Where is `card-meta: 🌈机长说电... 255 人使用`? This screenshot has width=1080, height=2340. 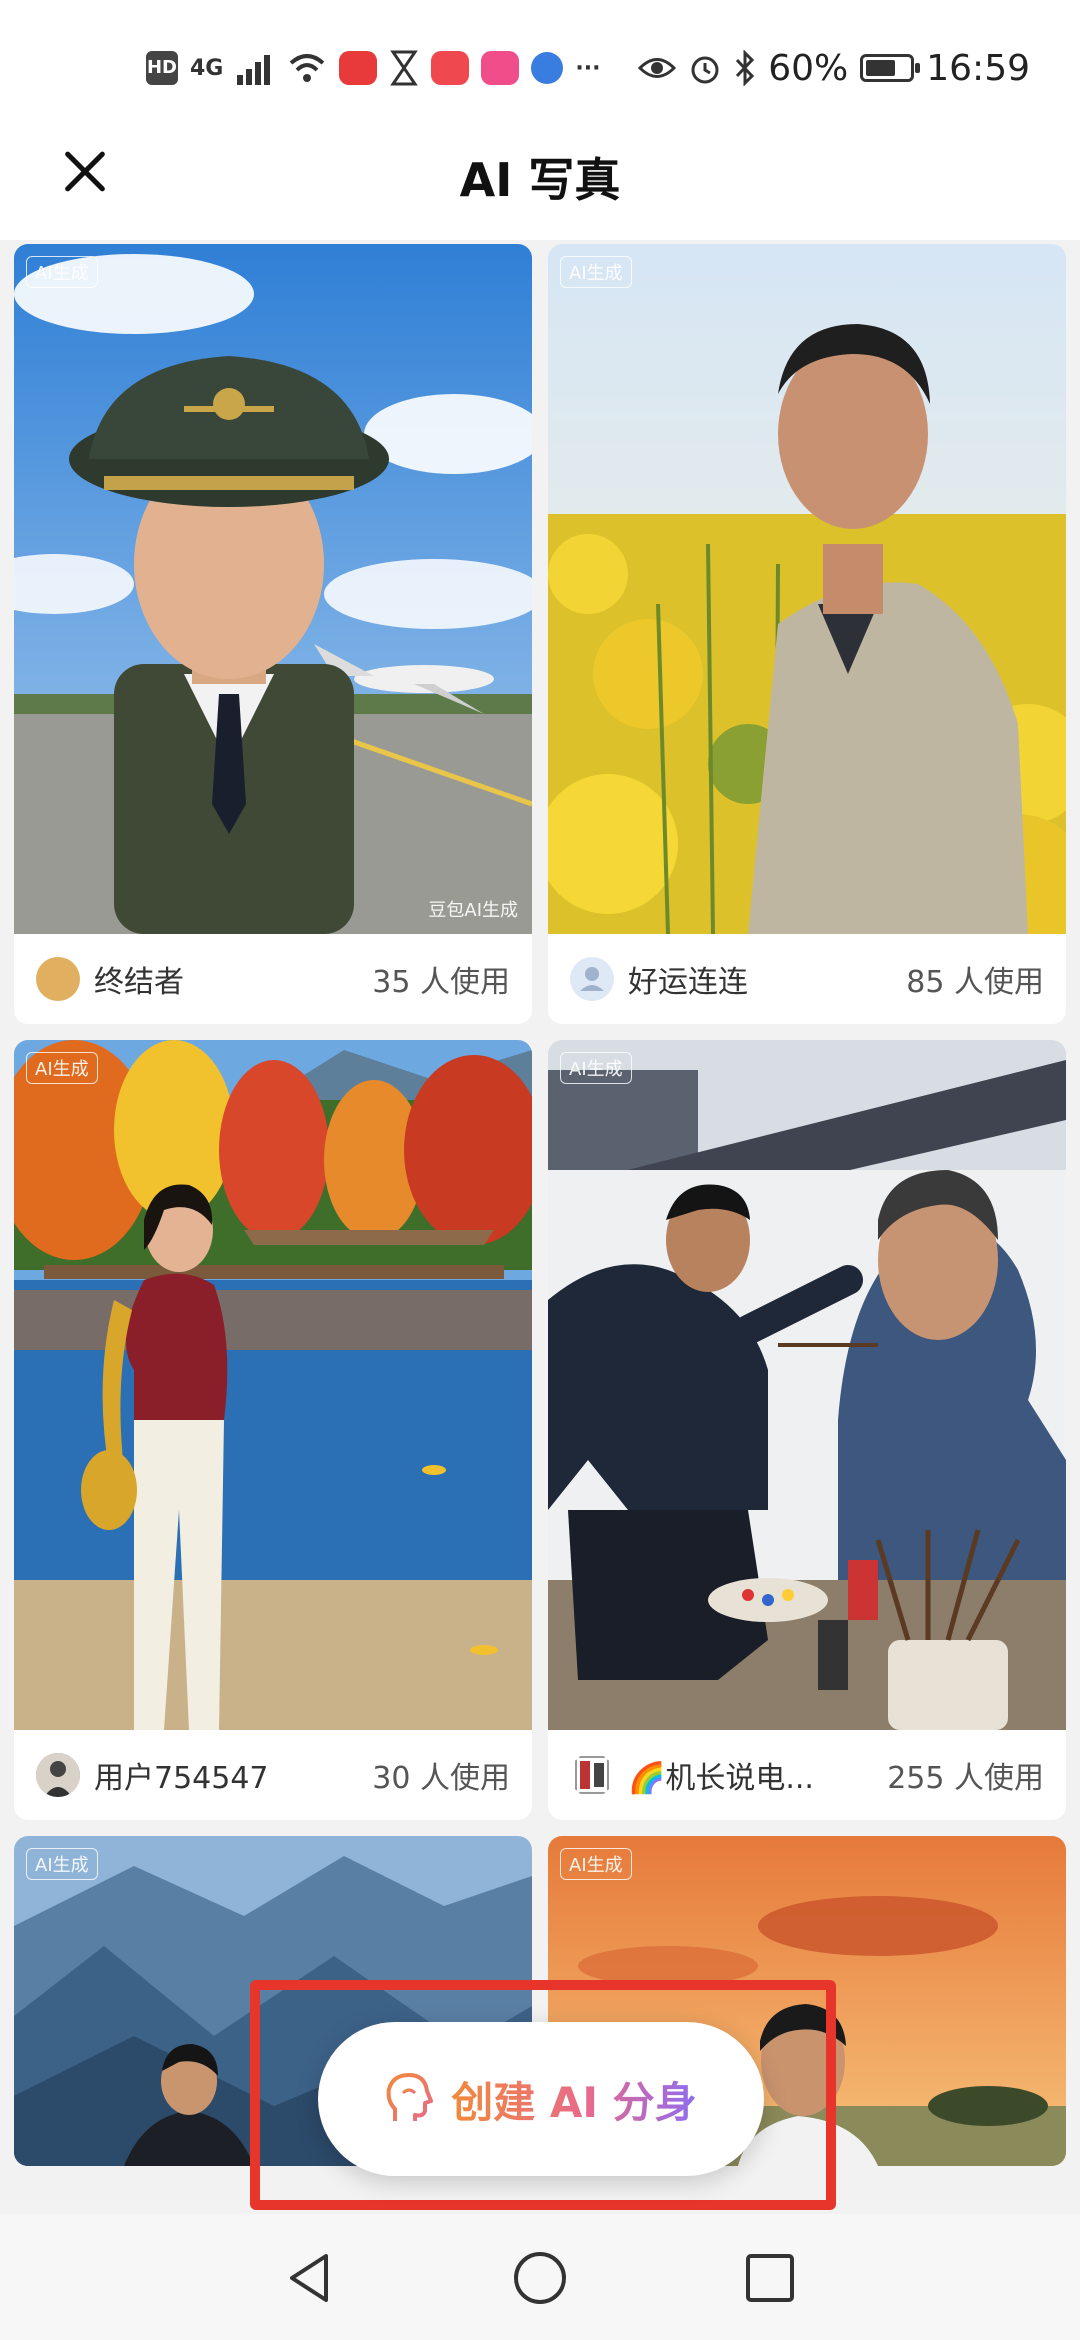
card-meta: 🌈机长说电... 255 人使用 is located at coordinates (807, 1775).